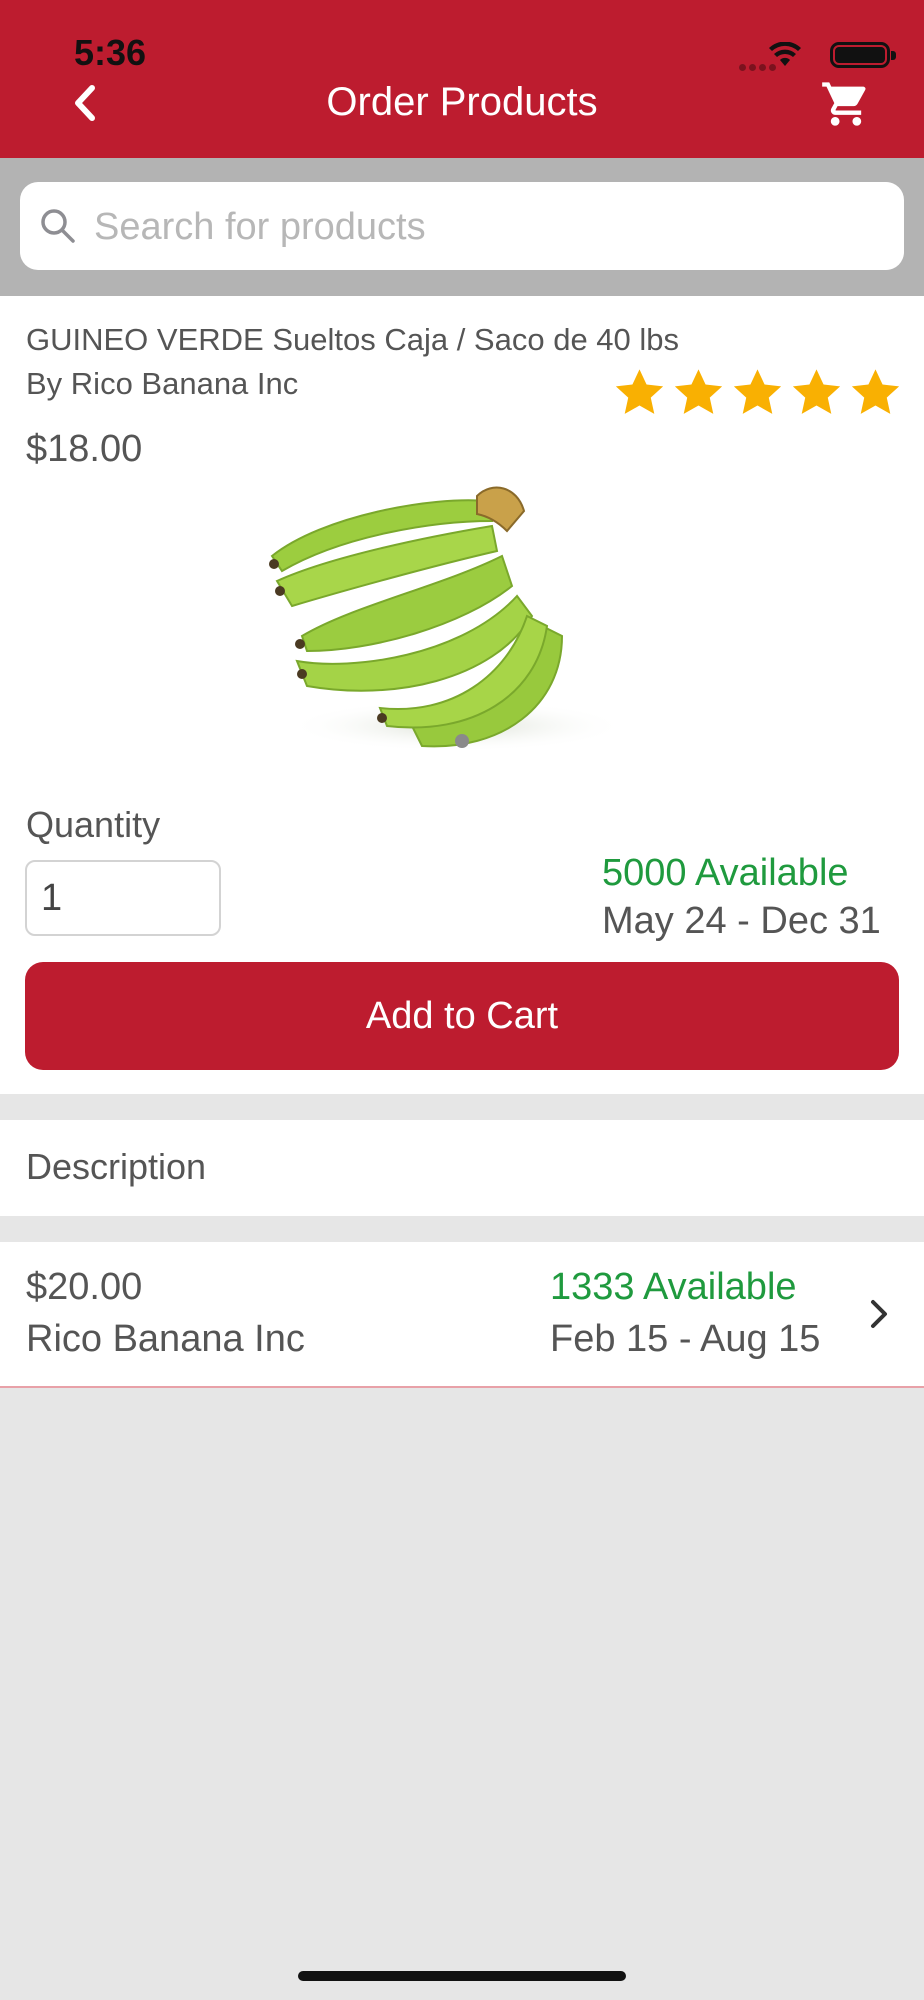  Describe the element at coordinates (110, 52) in the screenshot. I see `status-time: 5:36` at that location.